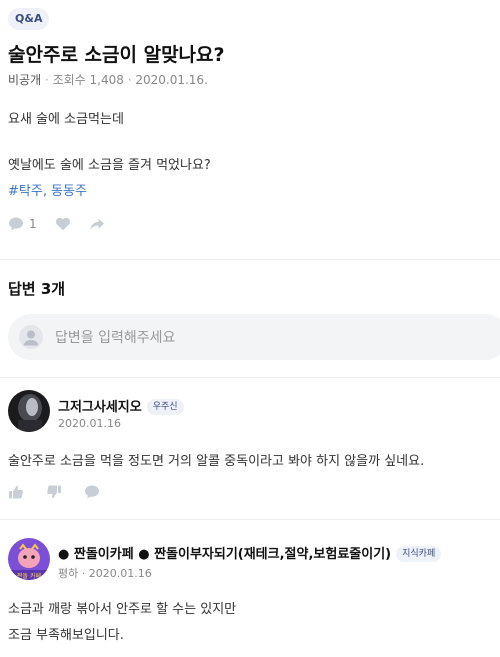 The image size is (500, 657). What do you see at coordinates (122, 609) in the screenshot?
I see `answer-text: 소금과 깨랑 볶아서 안주로 할 수는 있지만` at bounding box center [122, 609].